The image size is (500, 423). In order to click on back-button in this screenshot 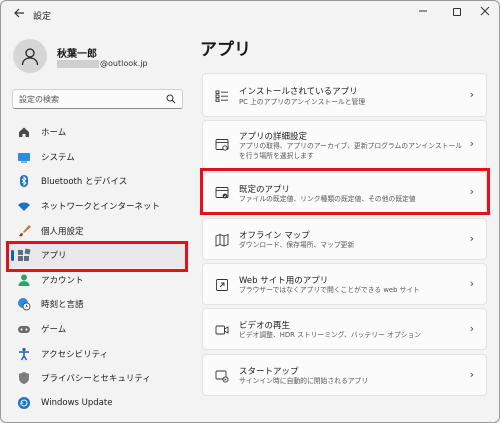, I will do `click(19, 15)`.